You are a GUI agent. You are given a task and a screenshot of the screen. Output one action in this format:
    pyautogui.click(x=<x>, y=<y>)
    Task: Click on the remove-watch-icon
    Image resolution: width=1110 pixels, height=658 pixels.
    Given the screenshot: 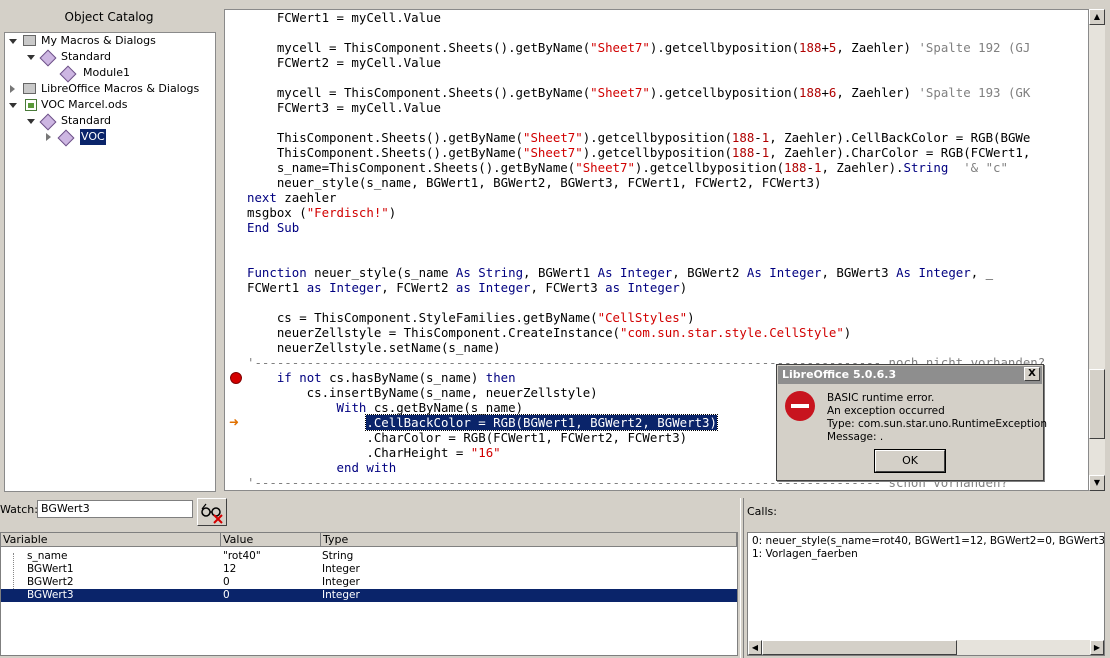 What is the action you would take?
    pyautogui.click(x=212, y=513)
    